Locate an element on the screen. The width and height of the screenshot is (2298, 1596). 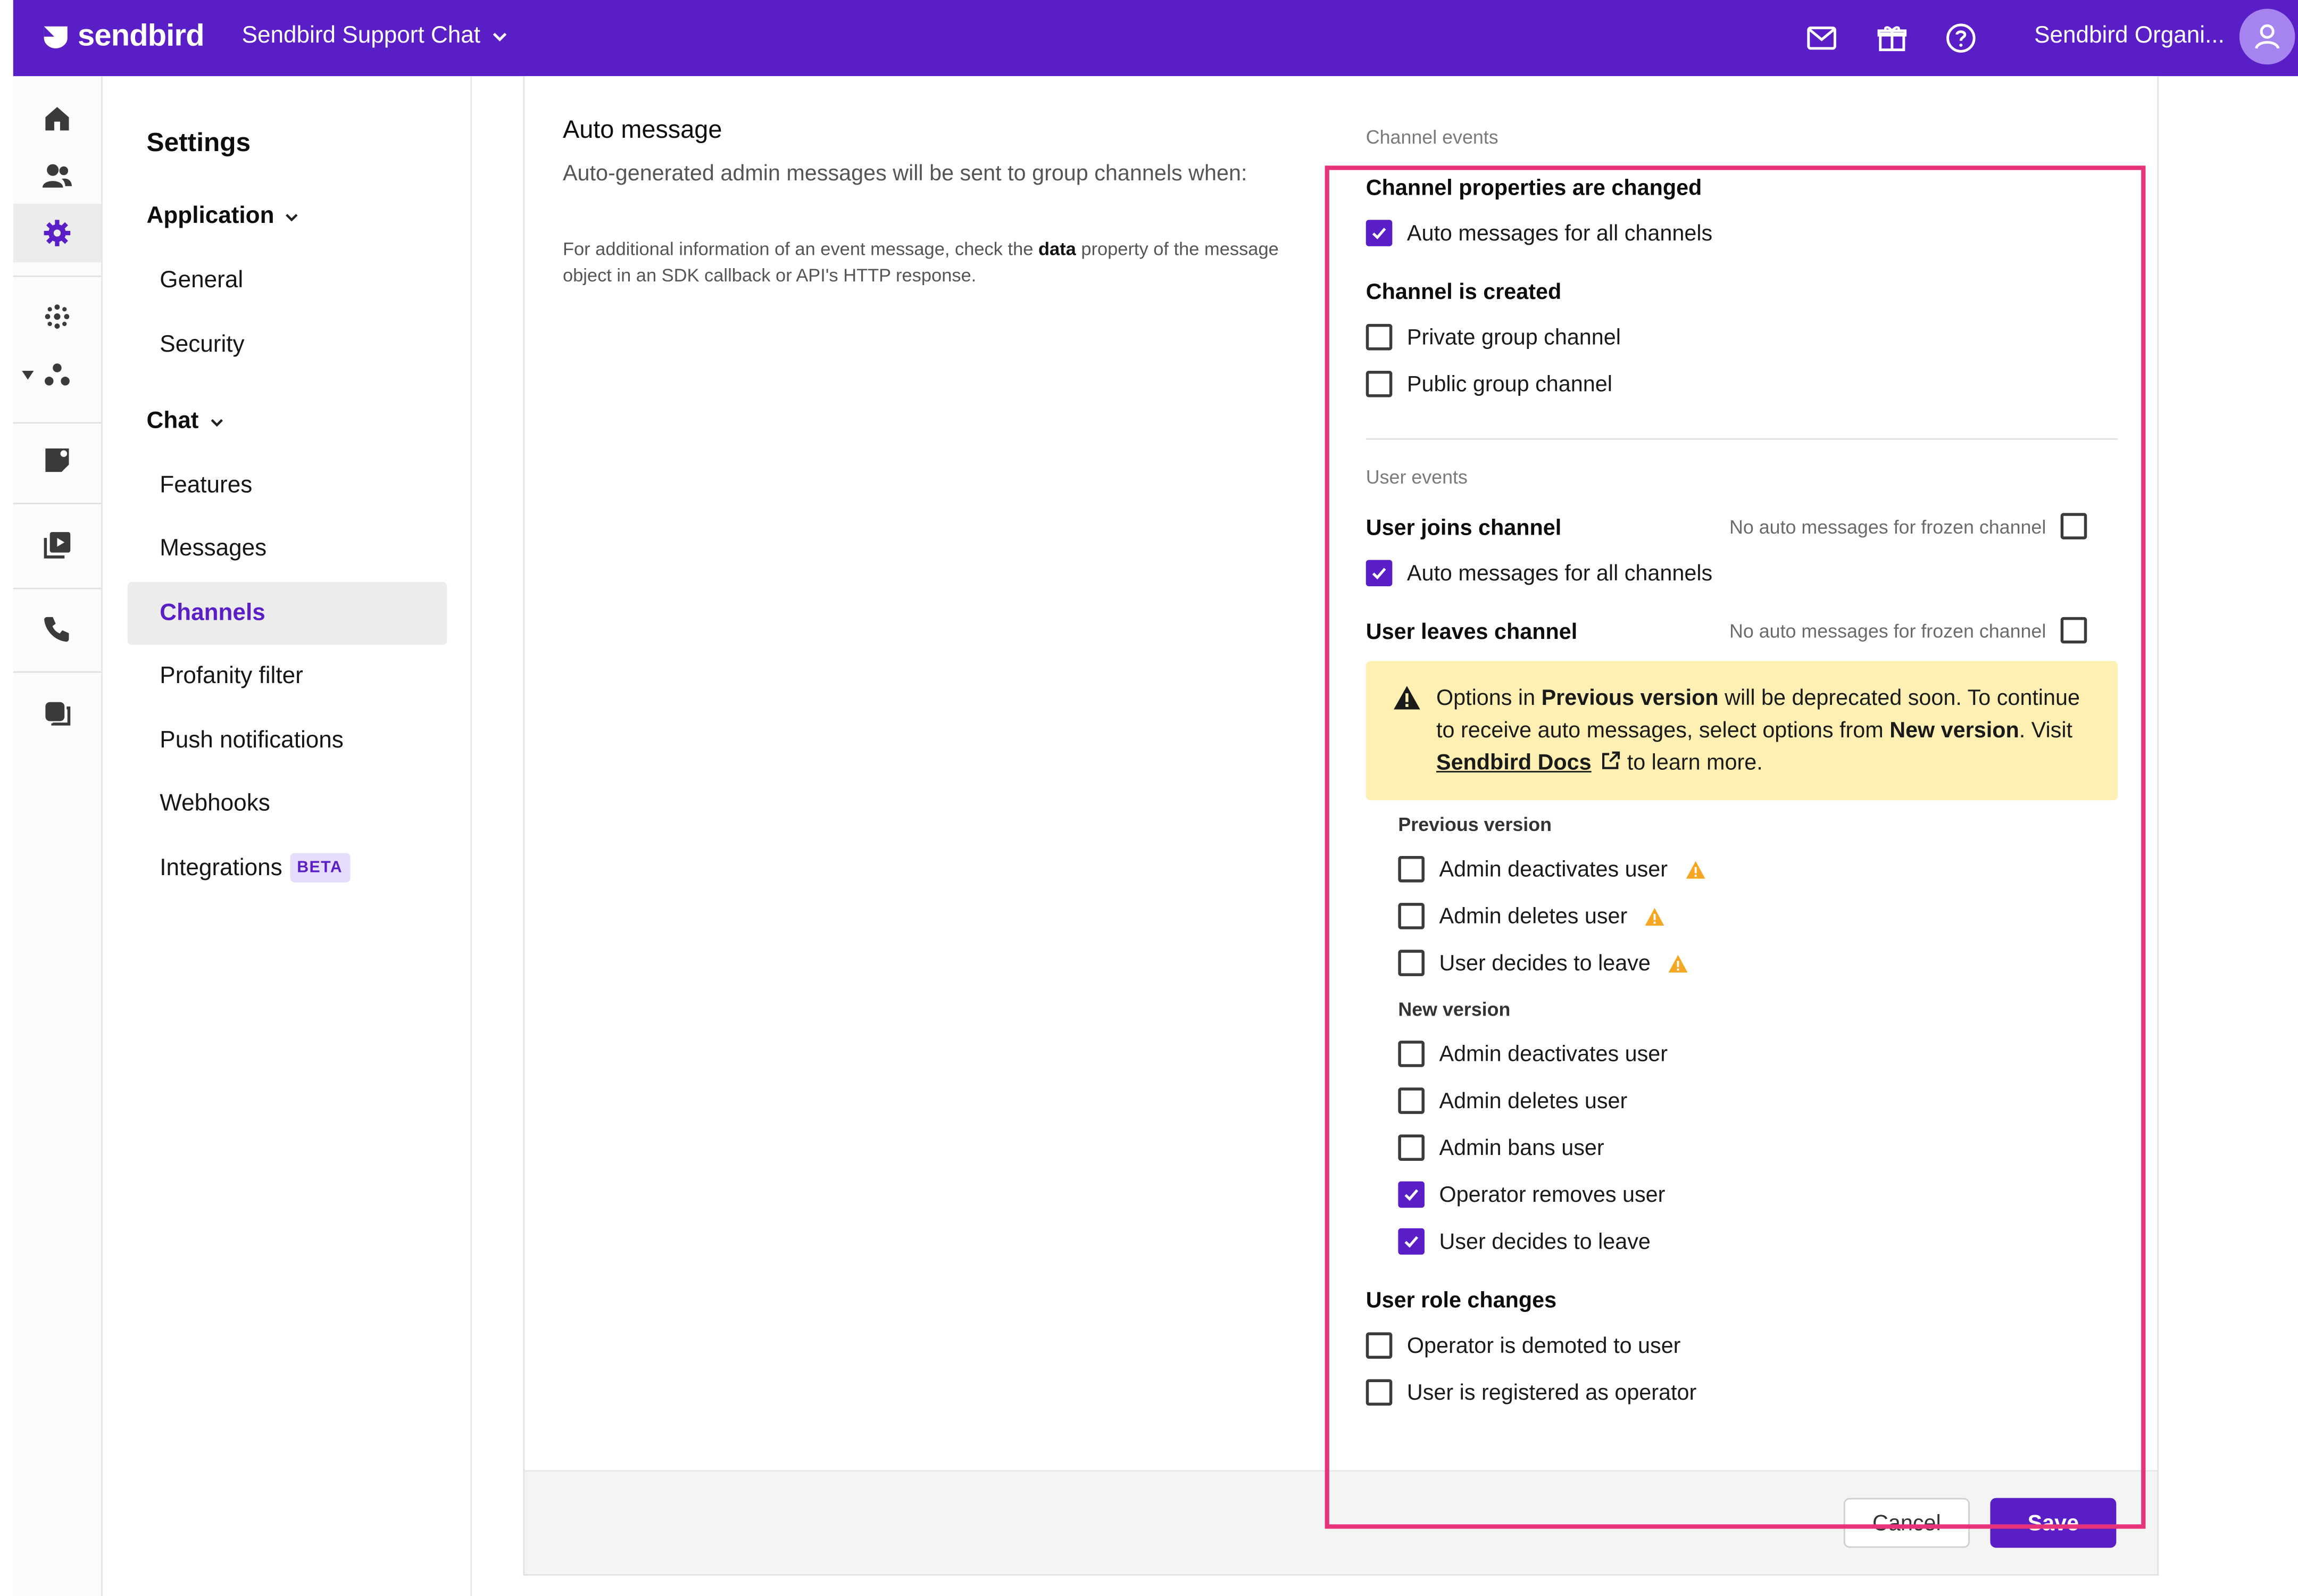
checkbox-private-group-channel: Private group channel is located at coordinates (1493, 337).